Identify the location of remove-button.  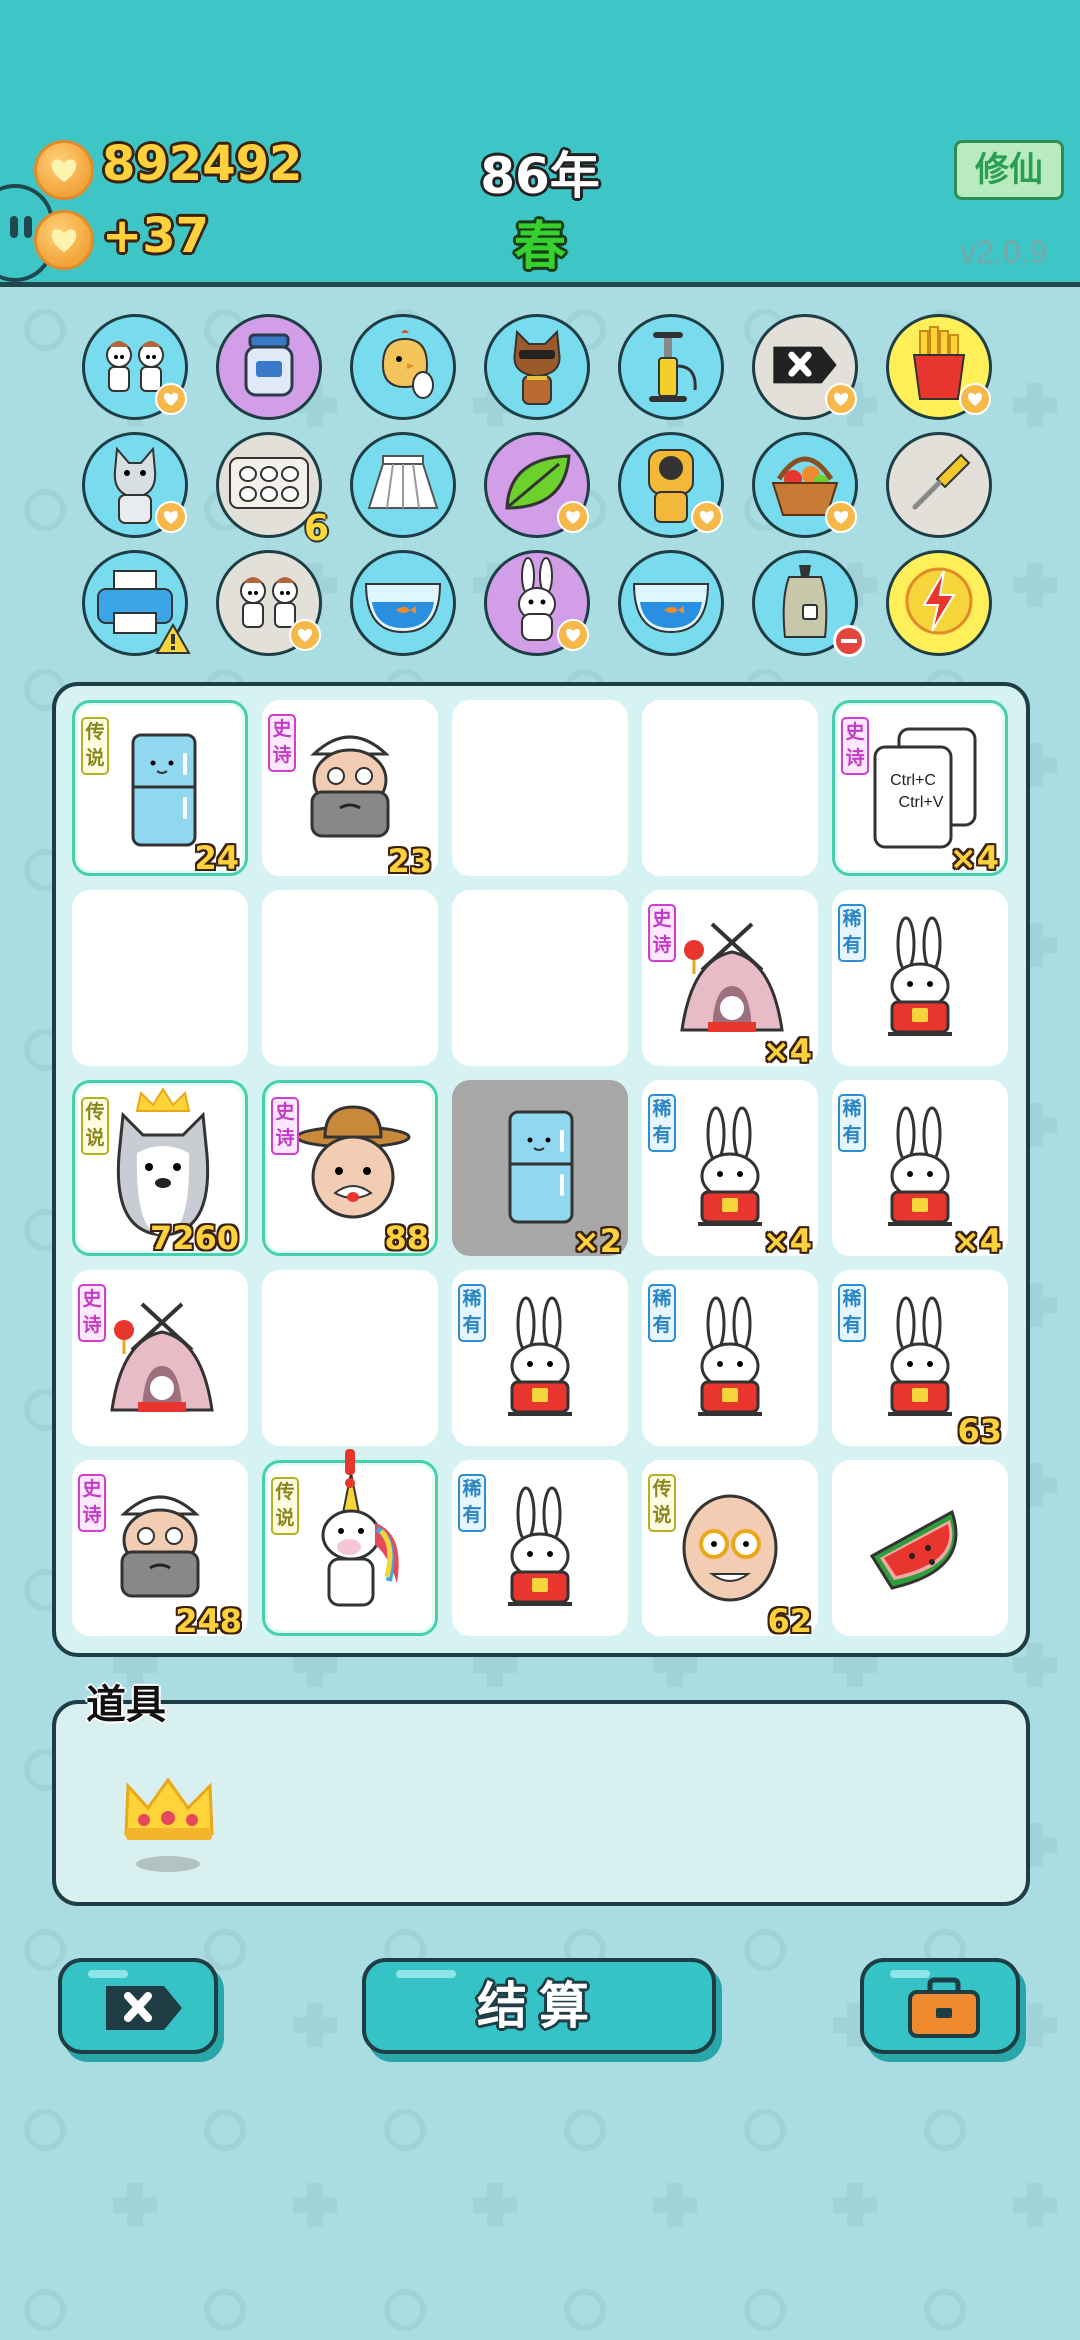
(138, 2006).